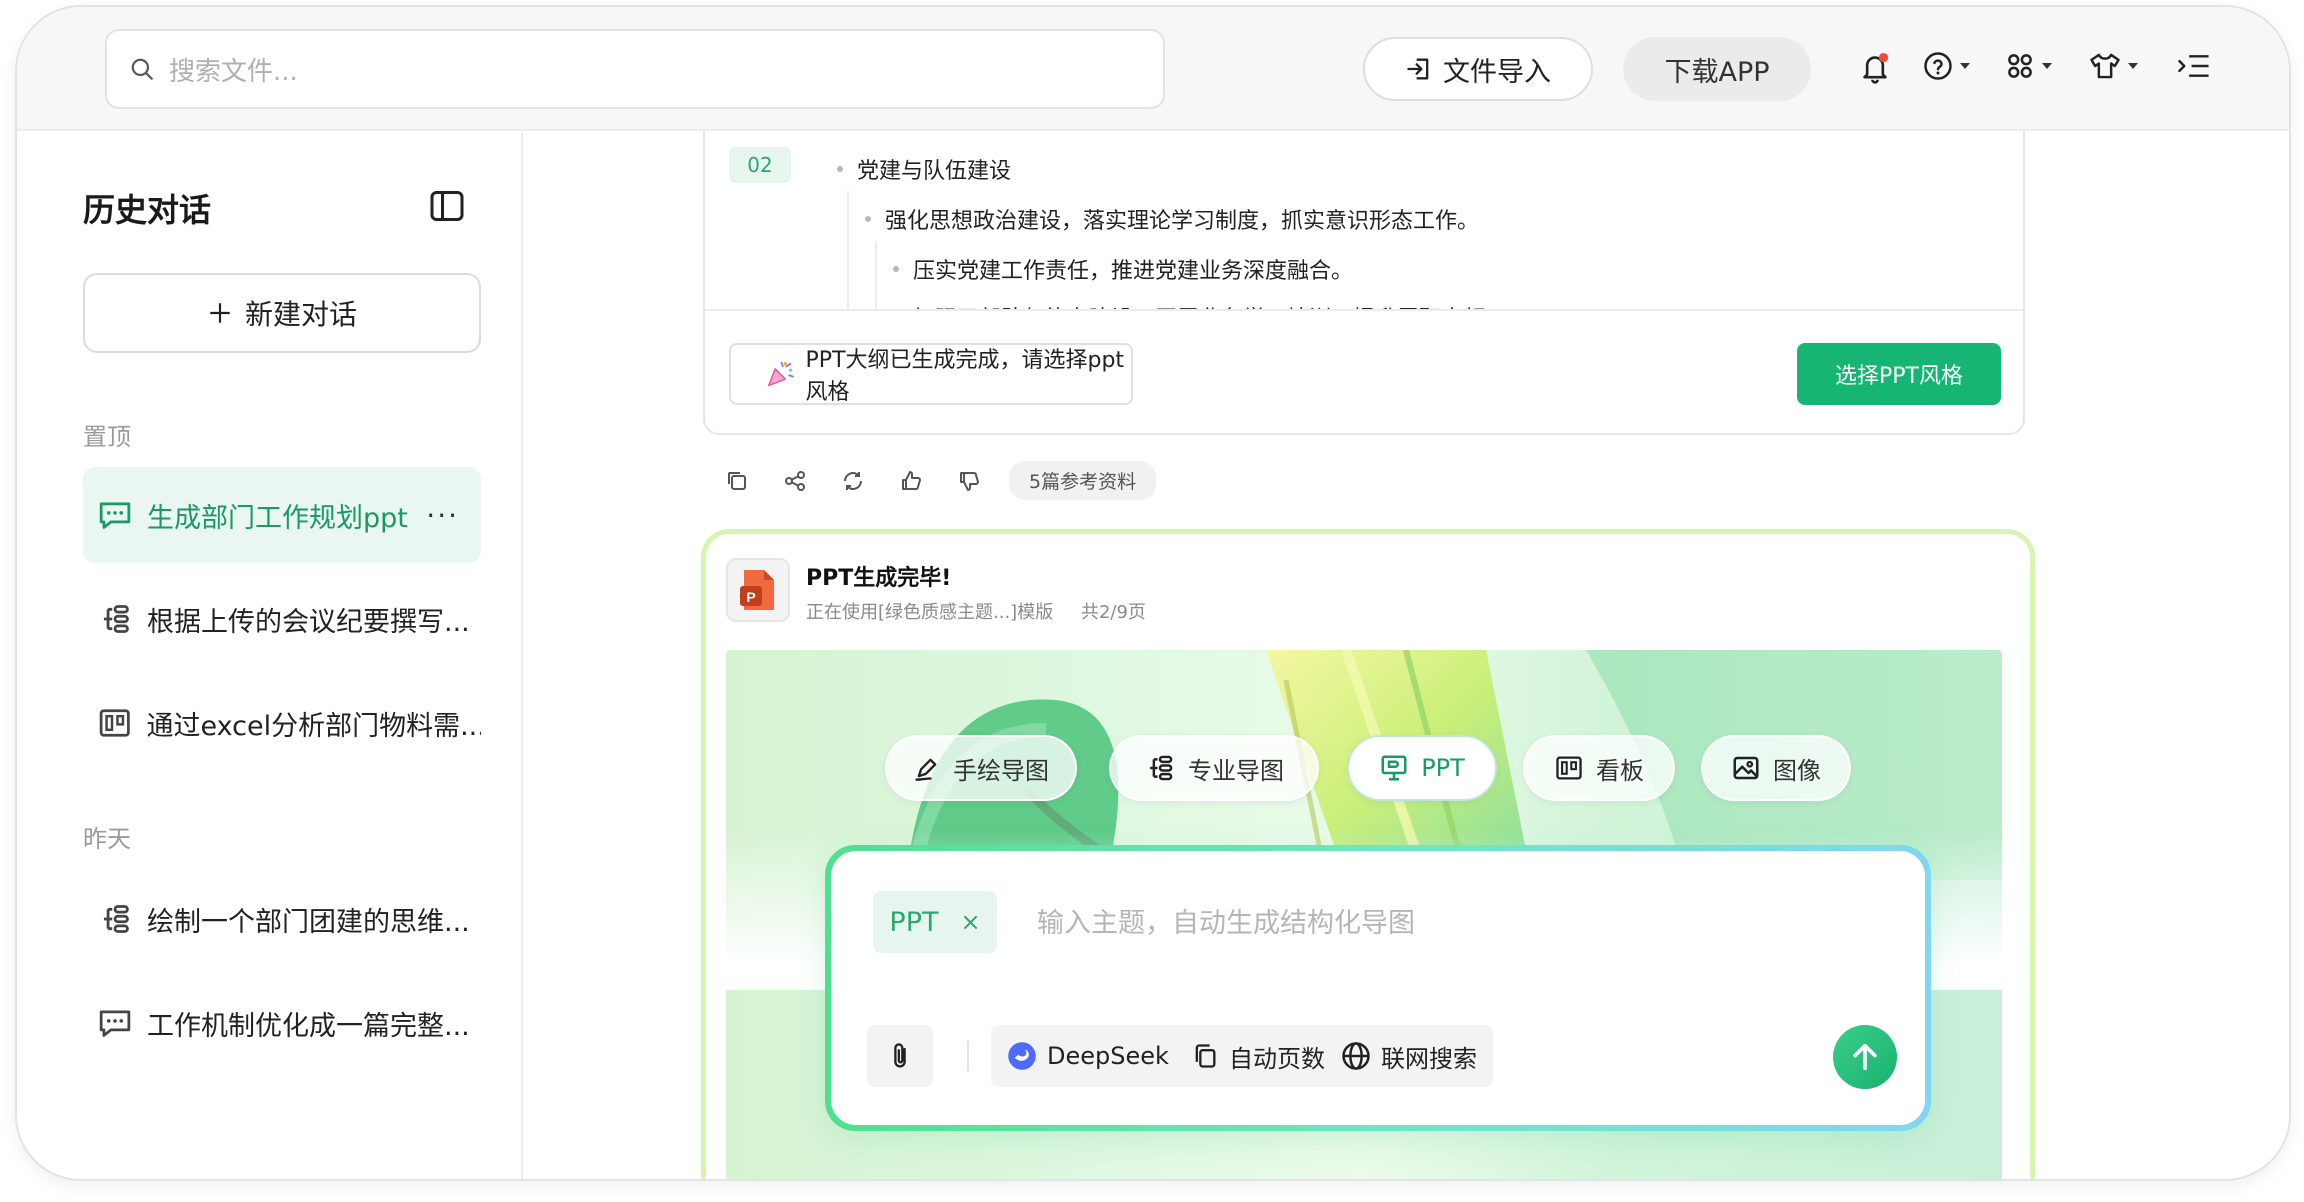  Describe the element at coordinates (969, 481) in the screenshot. I see `thumbs-down-icon` at that location.